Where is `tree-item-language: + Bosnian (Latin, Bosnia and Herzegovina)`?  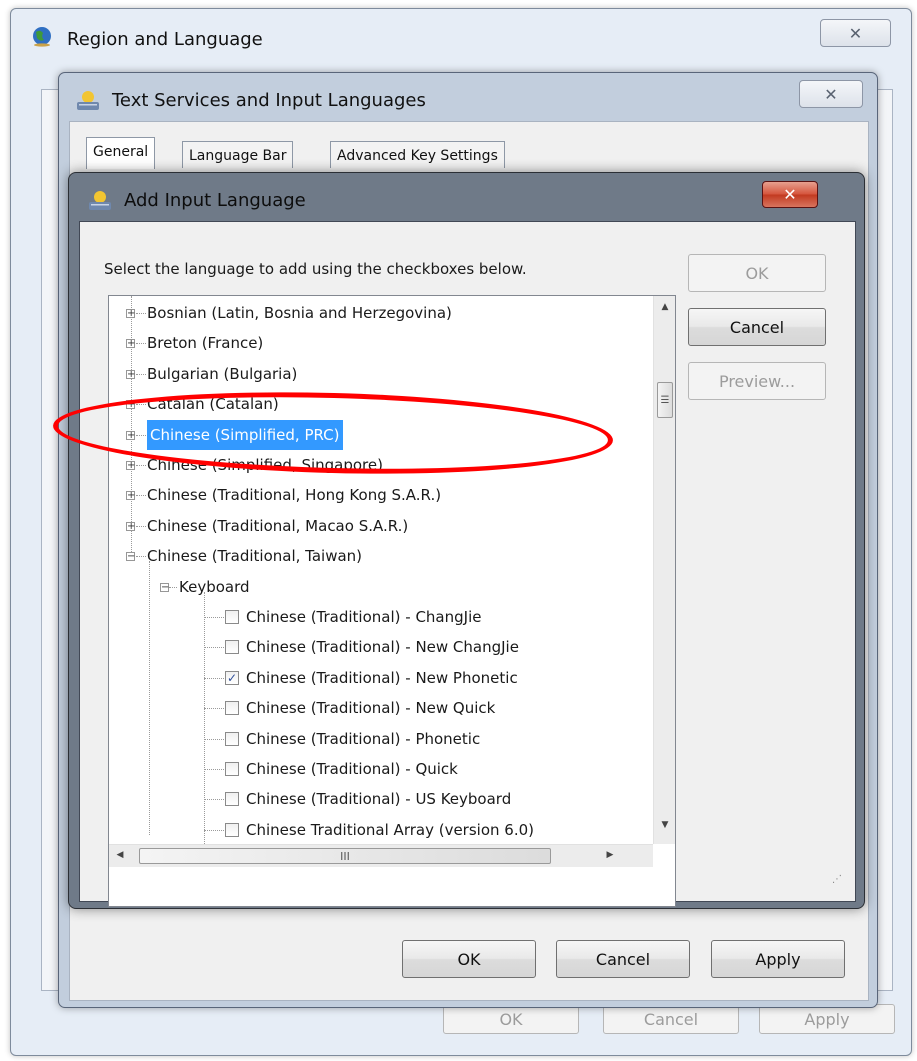
tree-item-language: + Bosnian (Latin, Bosnia and Herzegovina) is located at coordinates (379, 313).